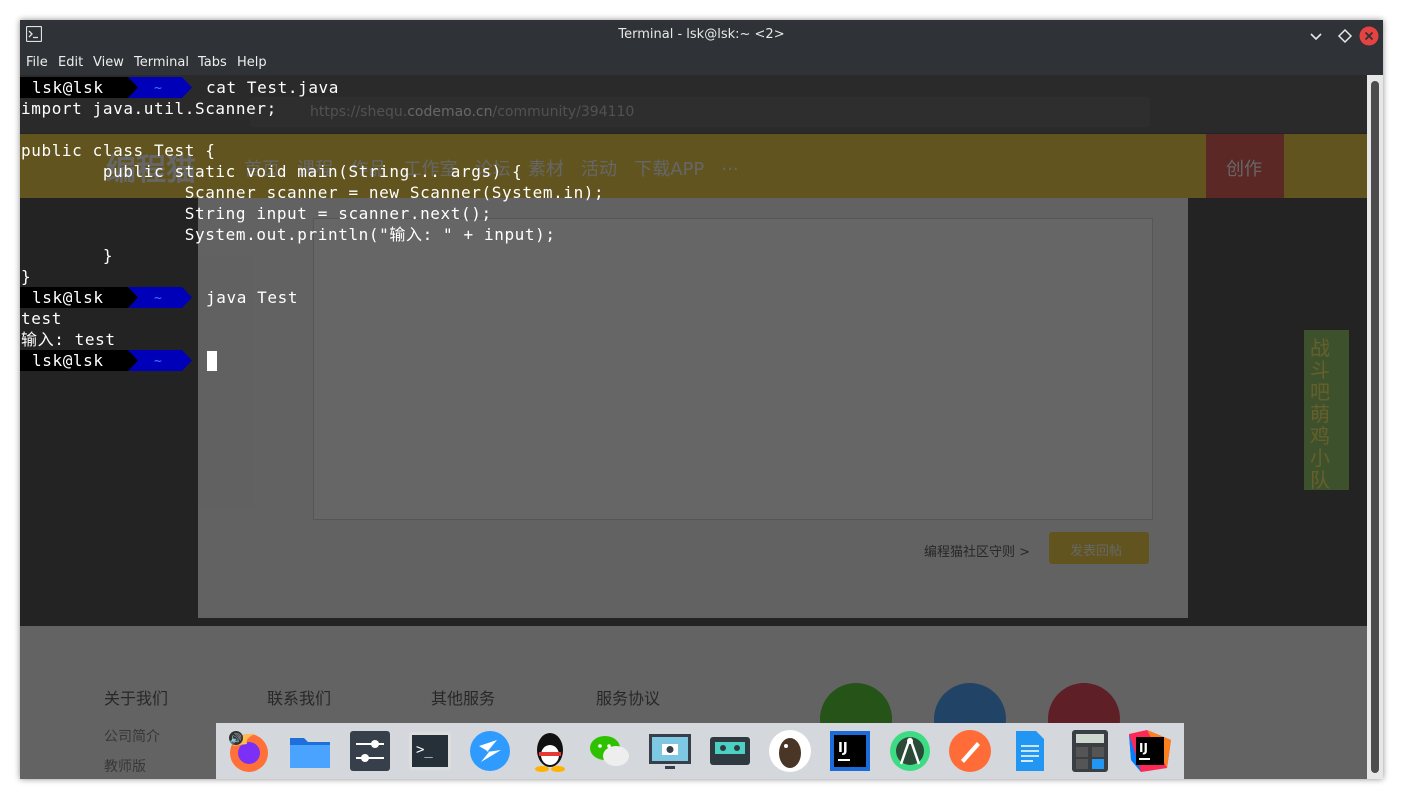  I want to click on menu-help: Help, so click(252, 62).